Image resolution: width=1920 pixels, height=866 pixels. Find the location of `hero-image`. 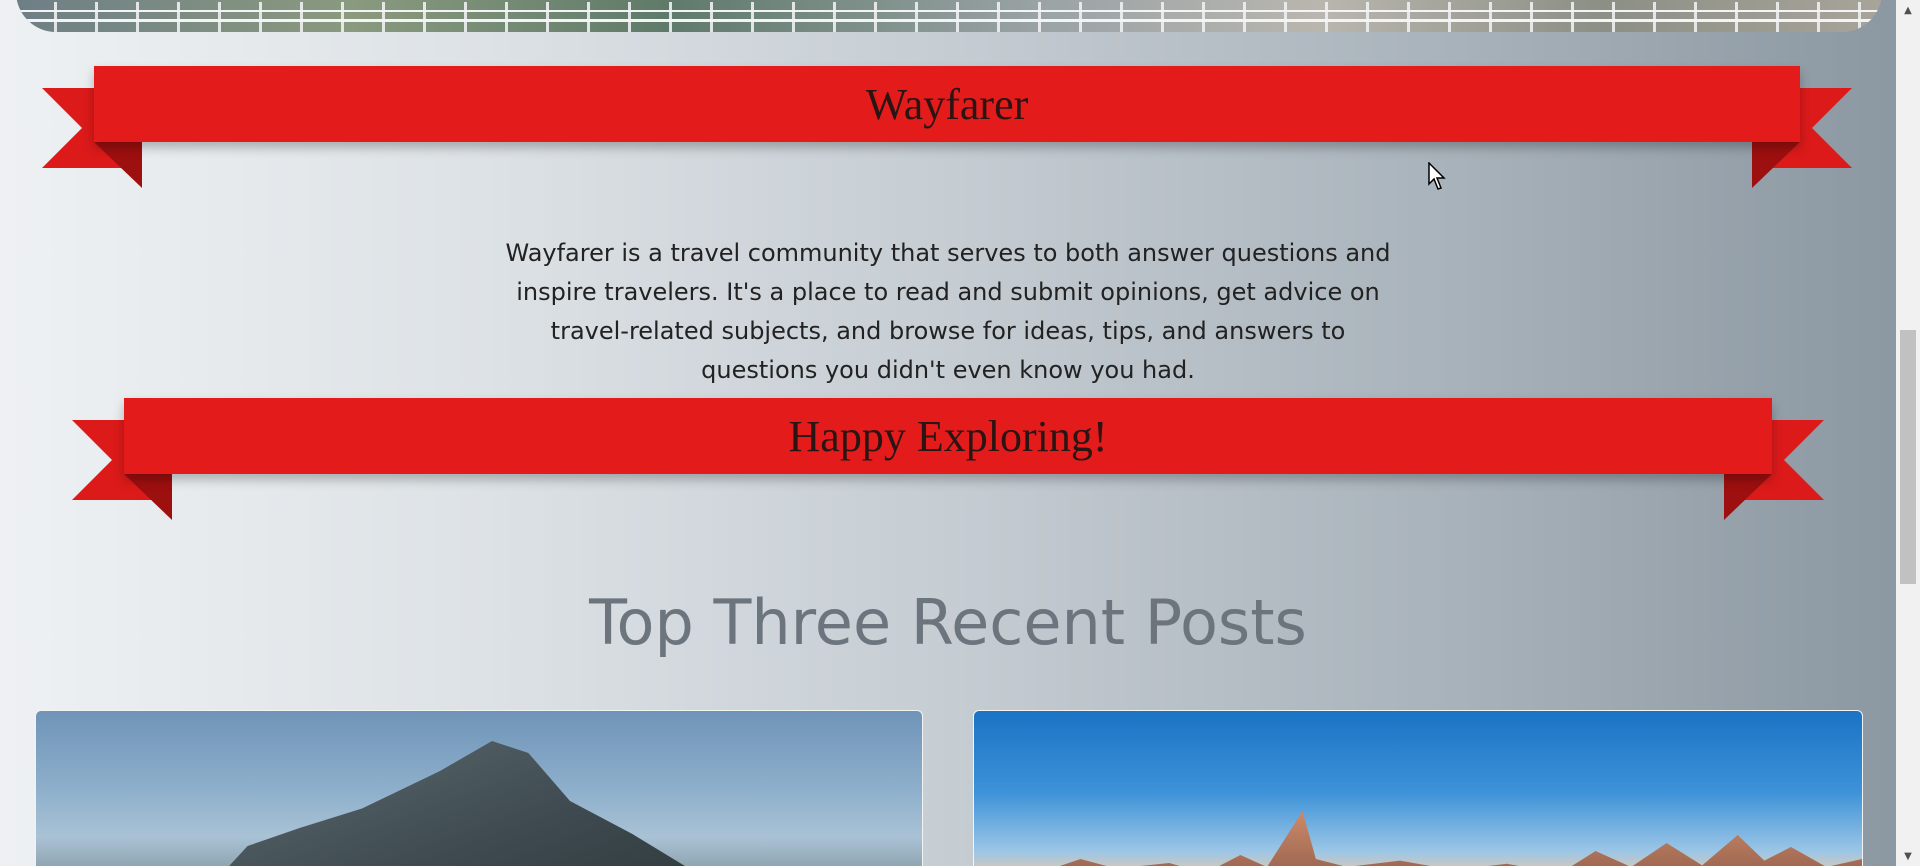

hero-image is located at coordinates (949, 16).